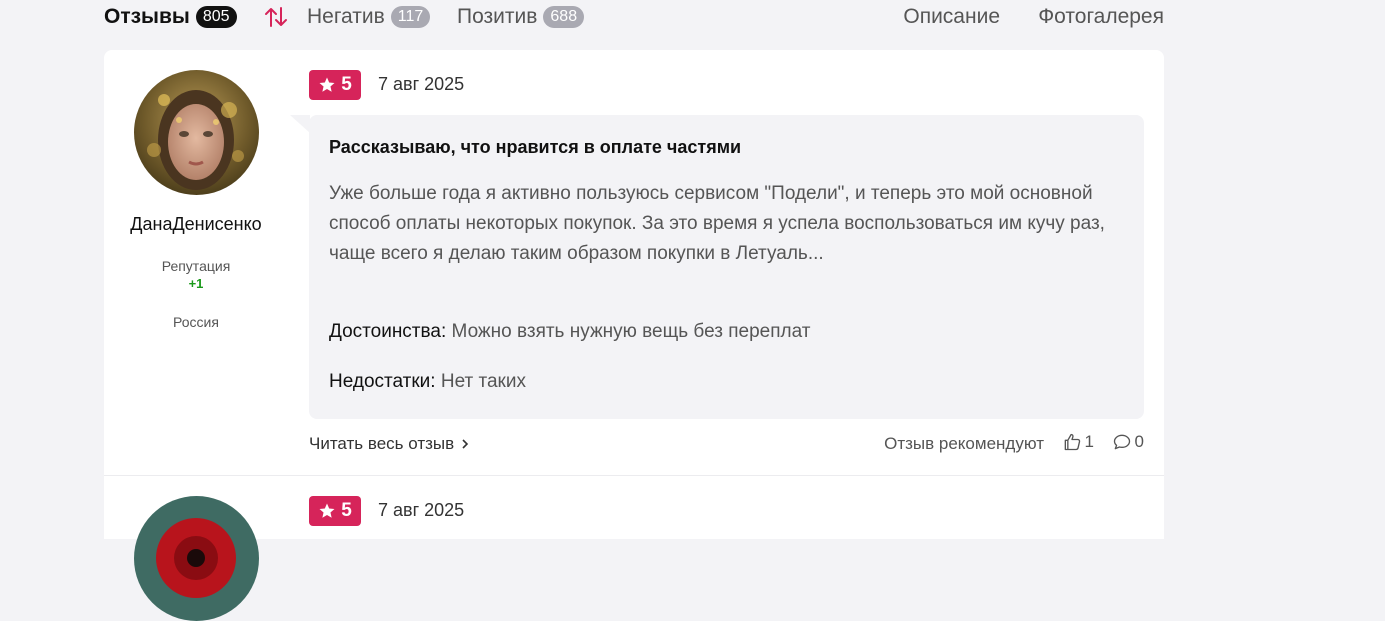 The width and height of the screenshot is (1385, 621). Describe the element at coordinates (52, 5) in the screenshot. I see `close-icon` at that location.